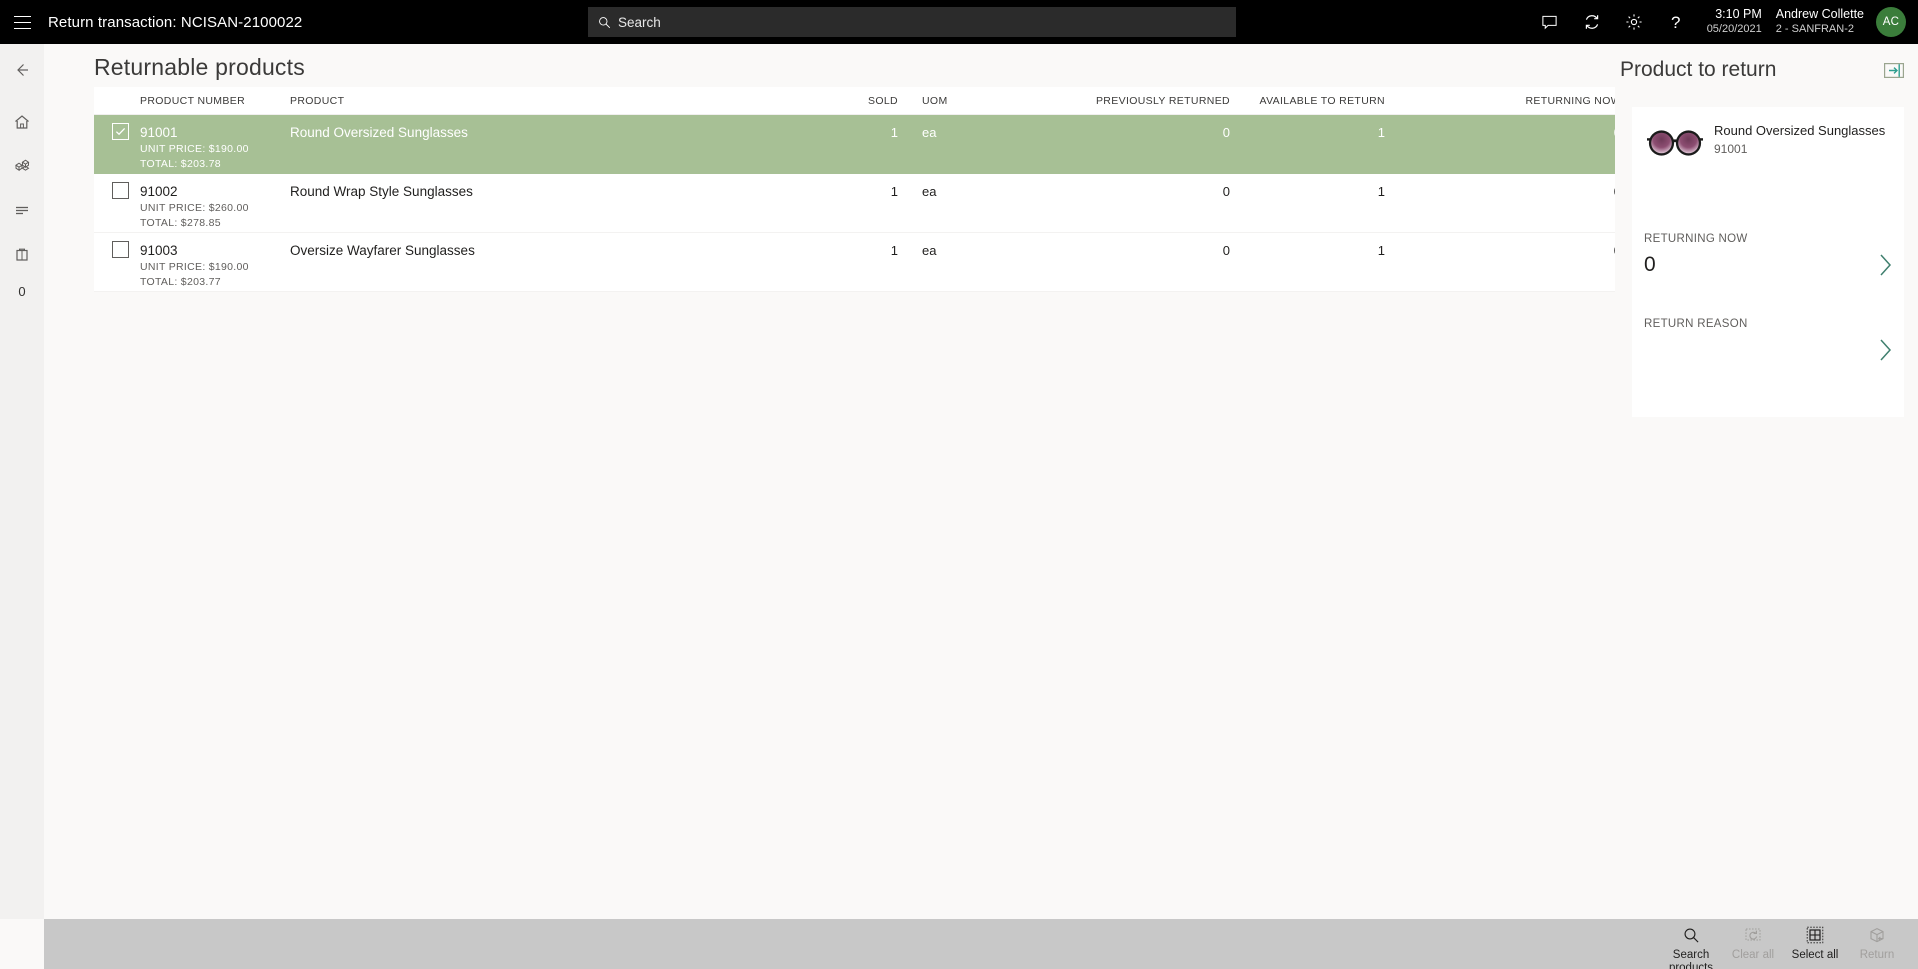 The width and height of the screenshot is (1918, 969). I want to click on settings-gear-icon, so click(1634, 22).